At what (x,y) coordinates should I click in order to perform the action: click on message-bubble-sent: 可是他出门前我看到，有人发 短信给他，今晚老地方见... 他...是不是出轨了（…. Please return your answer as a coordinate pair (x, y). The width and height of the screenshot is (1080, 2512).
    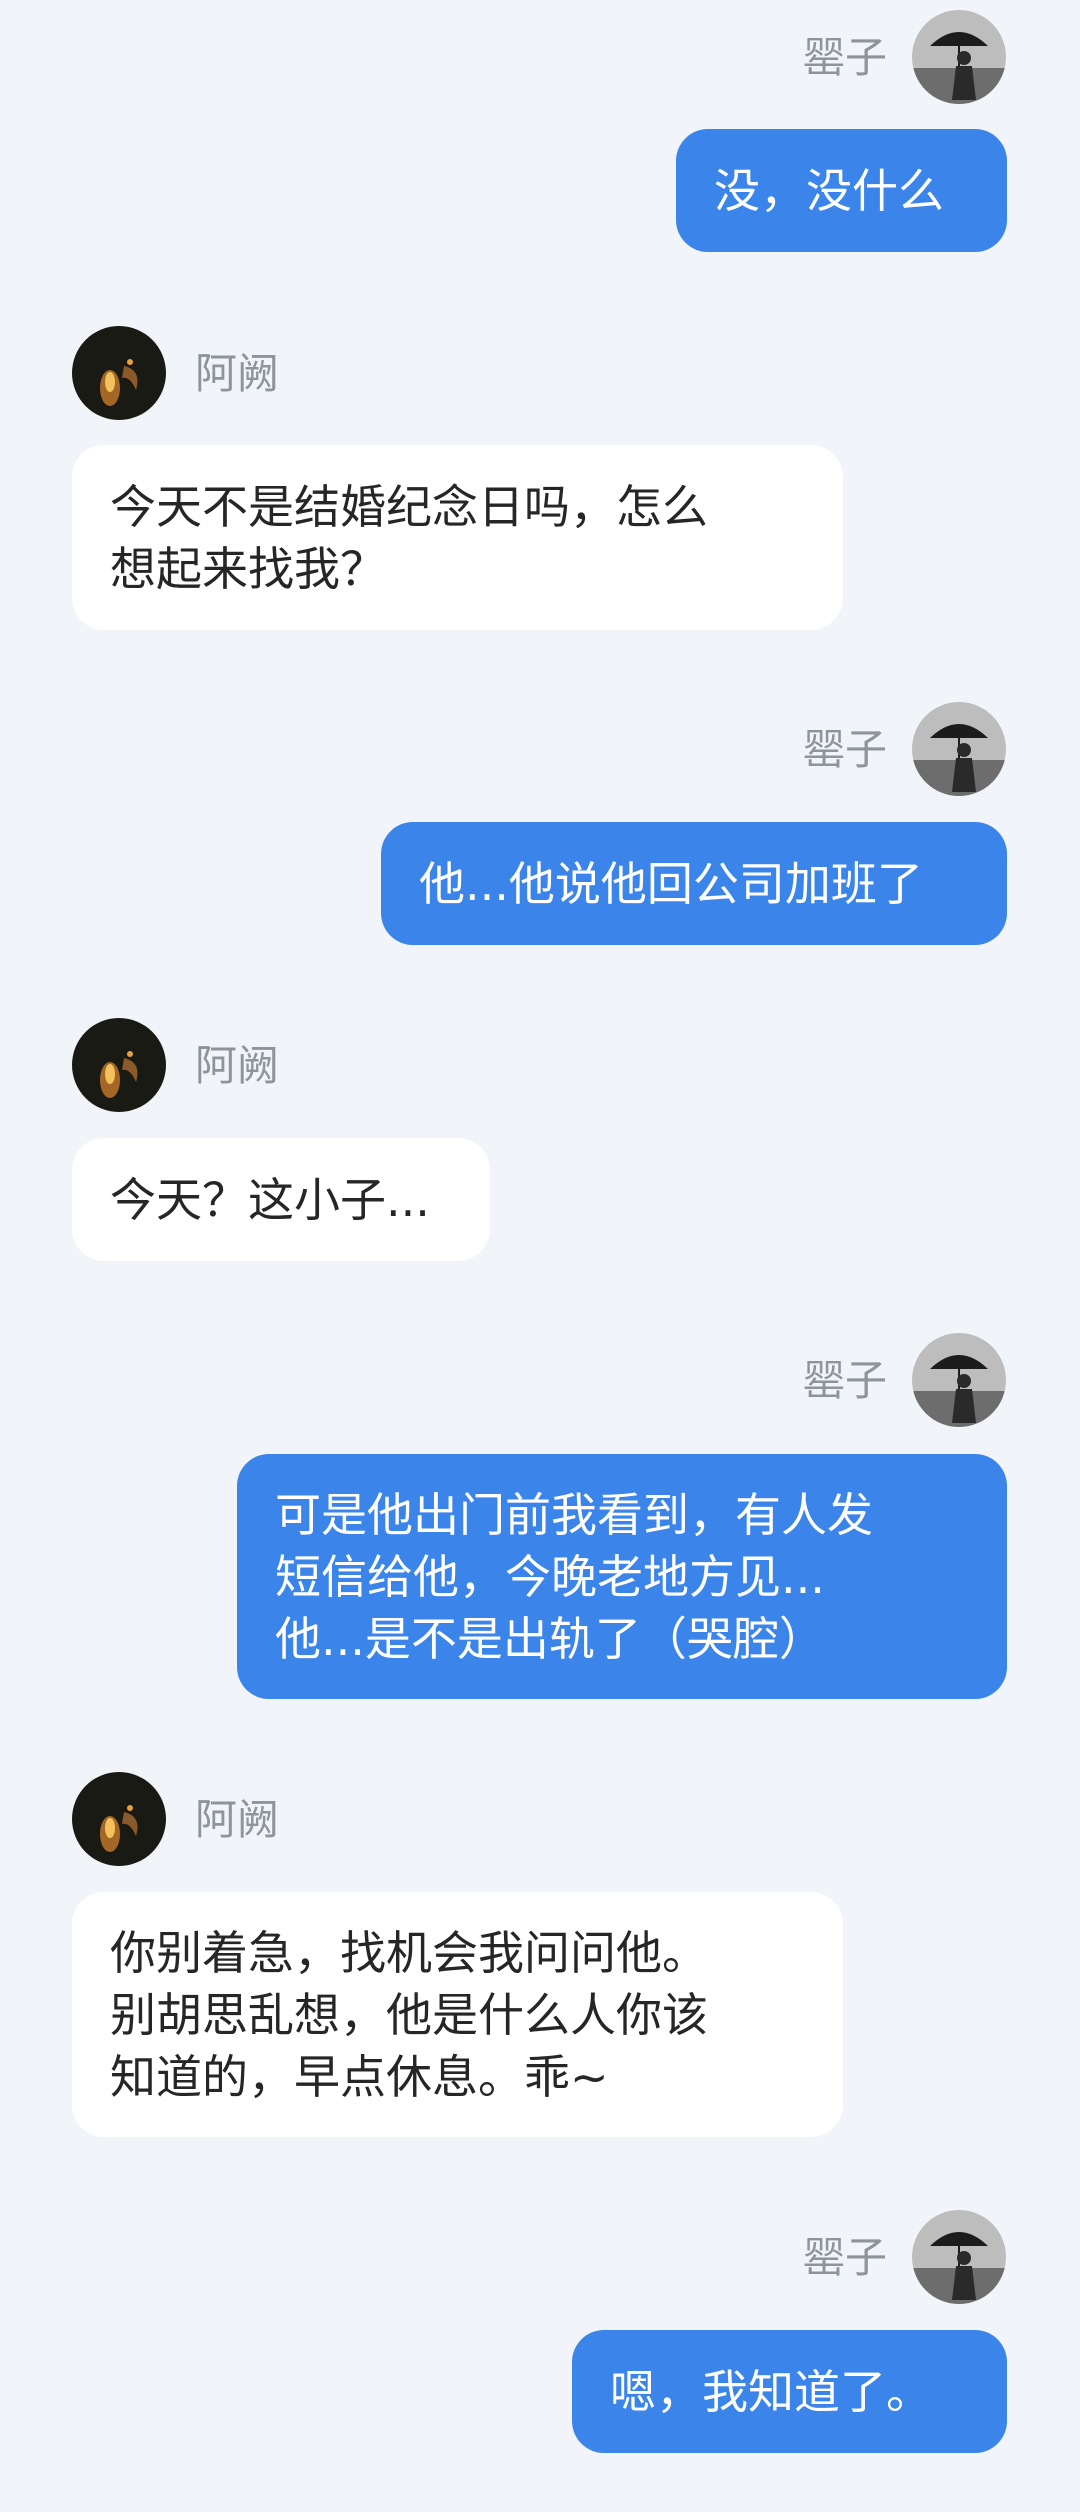
    Looking at the image, I should click on (622, 1576).